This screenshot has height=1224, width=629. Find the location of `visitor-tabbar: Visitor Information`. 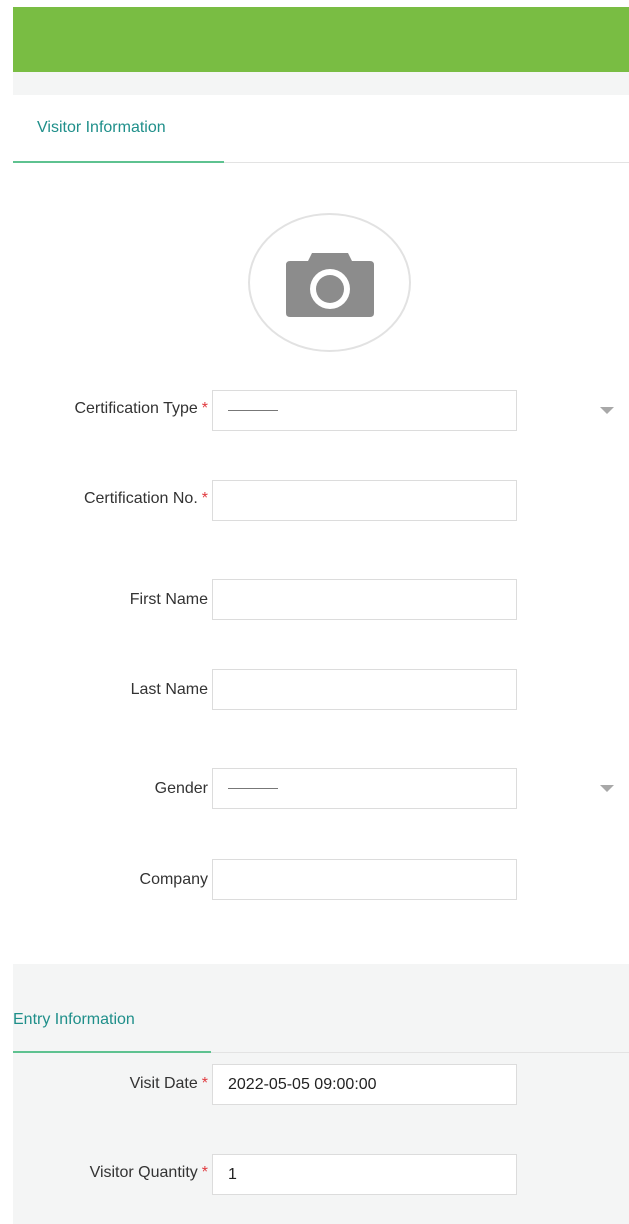

visitor-tabbar: Visitor Information is located at coordinates (321, 129).